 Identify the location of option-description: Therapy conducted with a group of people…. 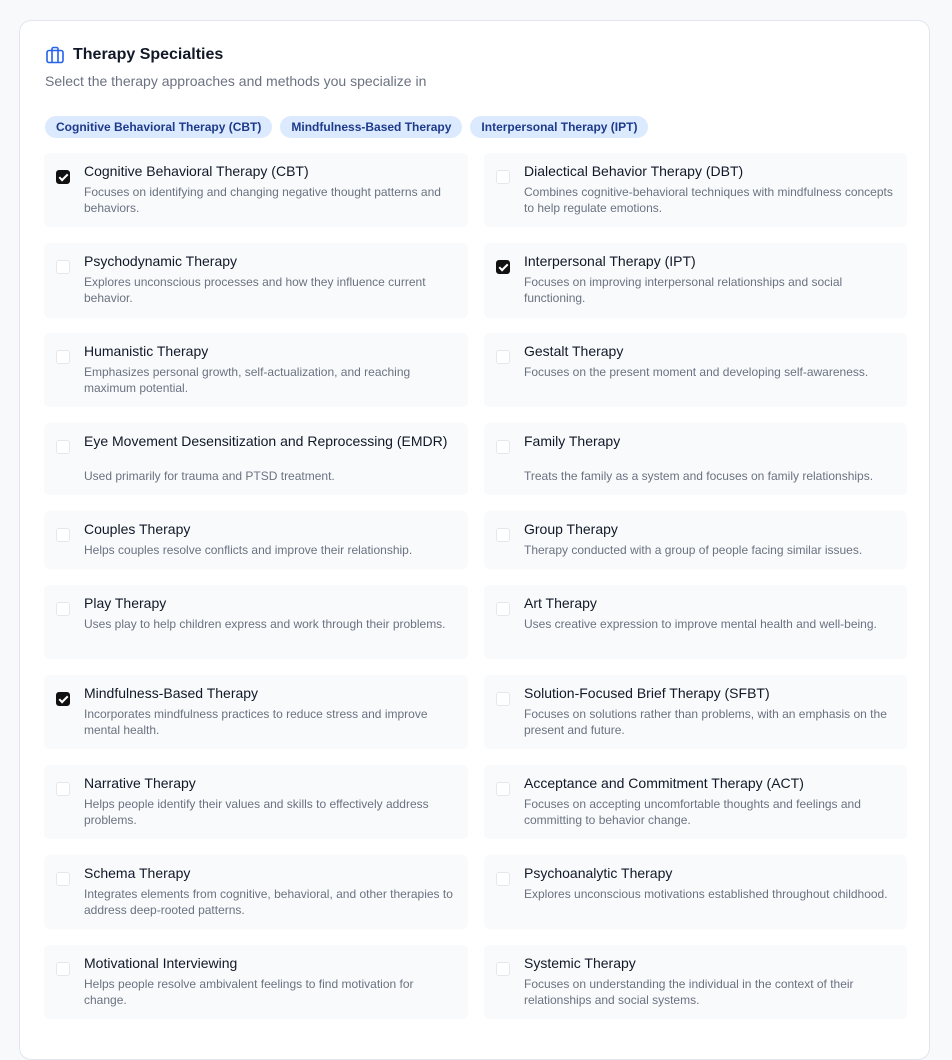
(693, 550).